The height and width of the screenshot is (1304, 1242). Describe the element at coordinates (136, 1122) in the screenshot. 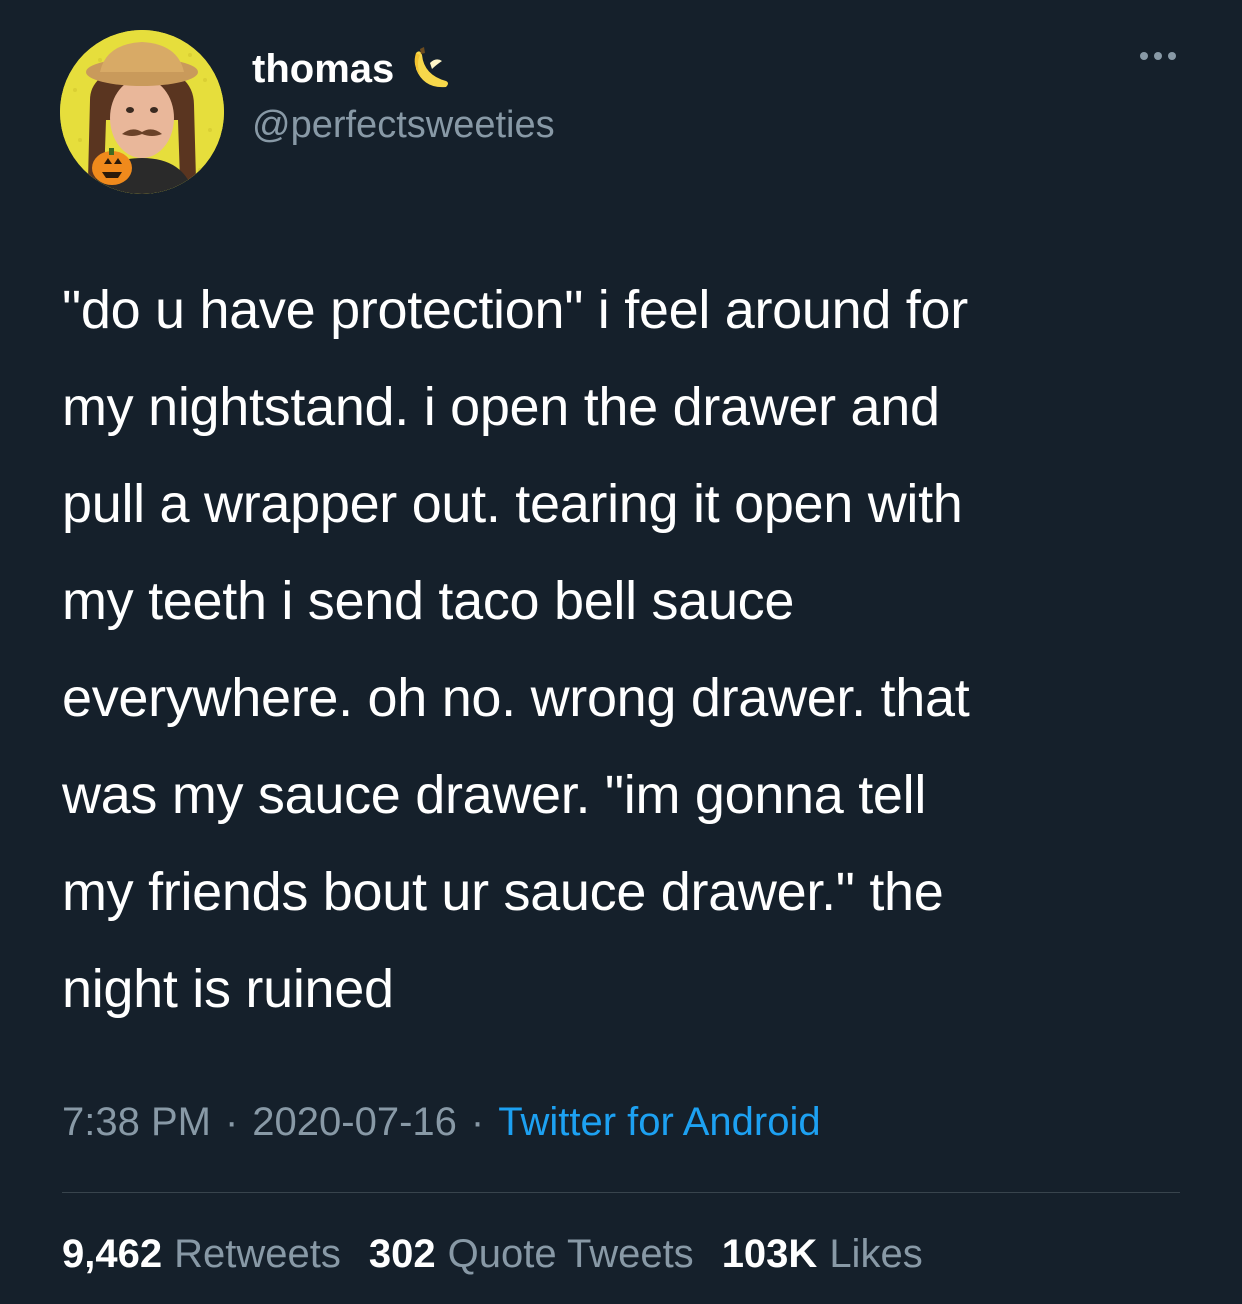

I see `tweet-time: 7:38 PM` at that location.